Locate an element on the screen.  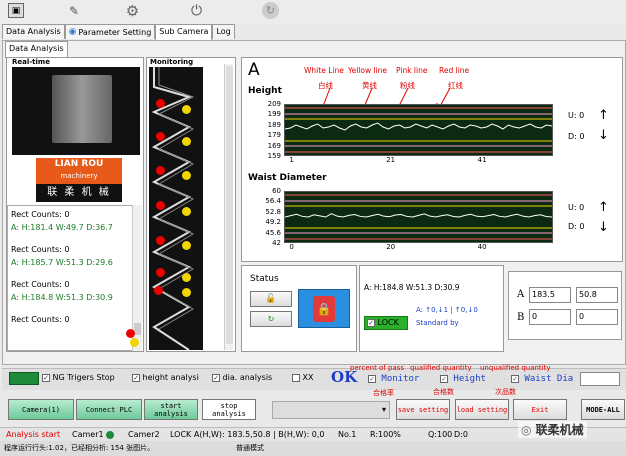
standard-b-width-field: 0 is located at coordinates (597, 317).